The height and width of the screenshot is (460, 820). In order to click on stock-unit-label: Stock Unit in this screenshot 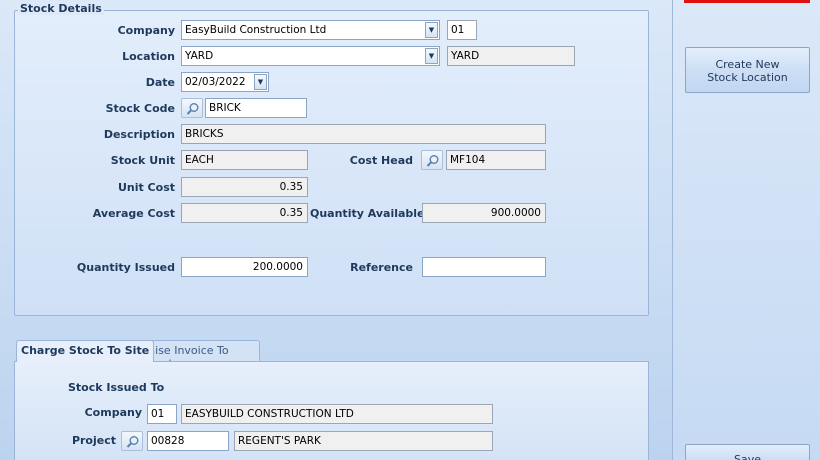, I will do `click(142, 160)`.